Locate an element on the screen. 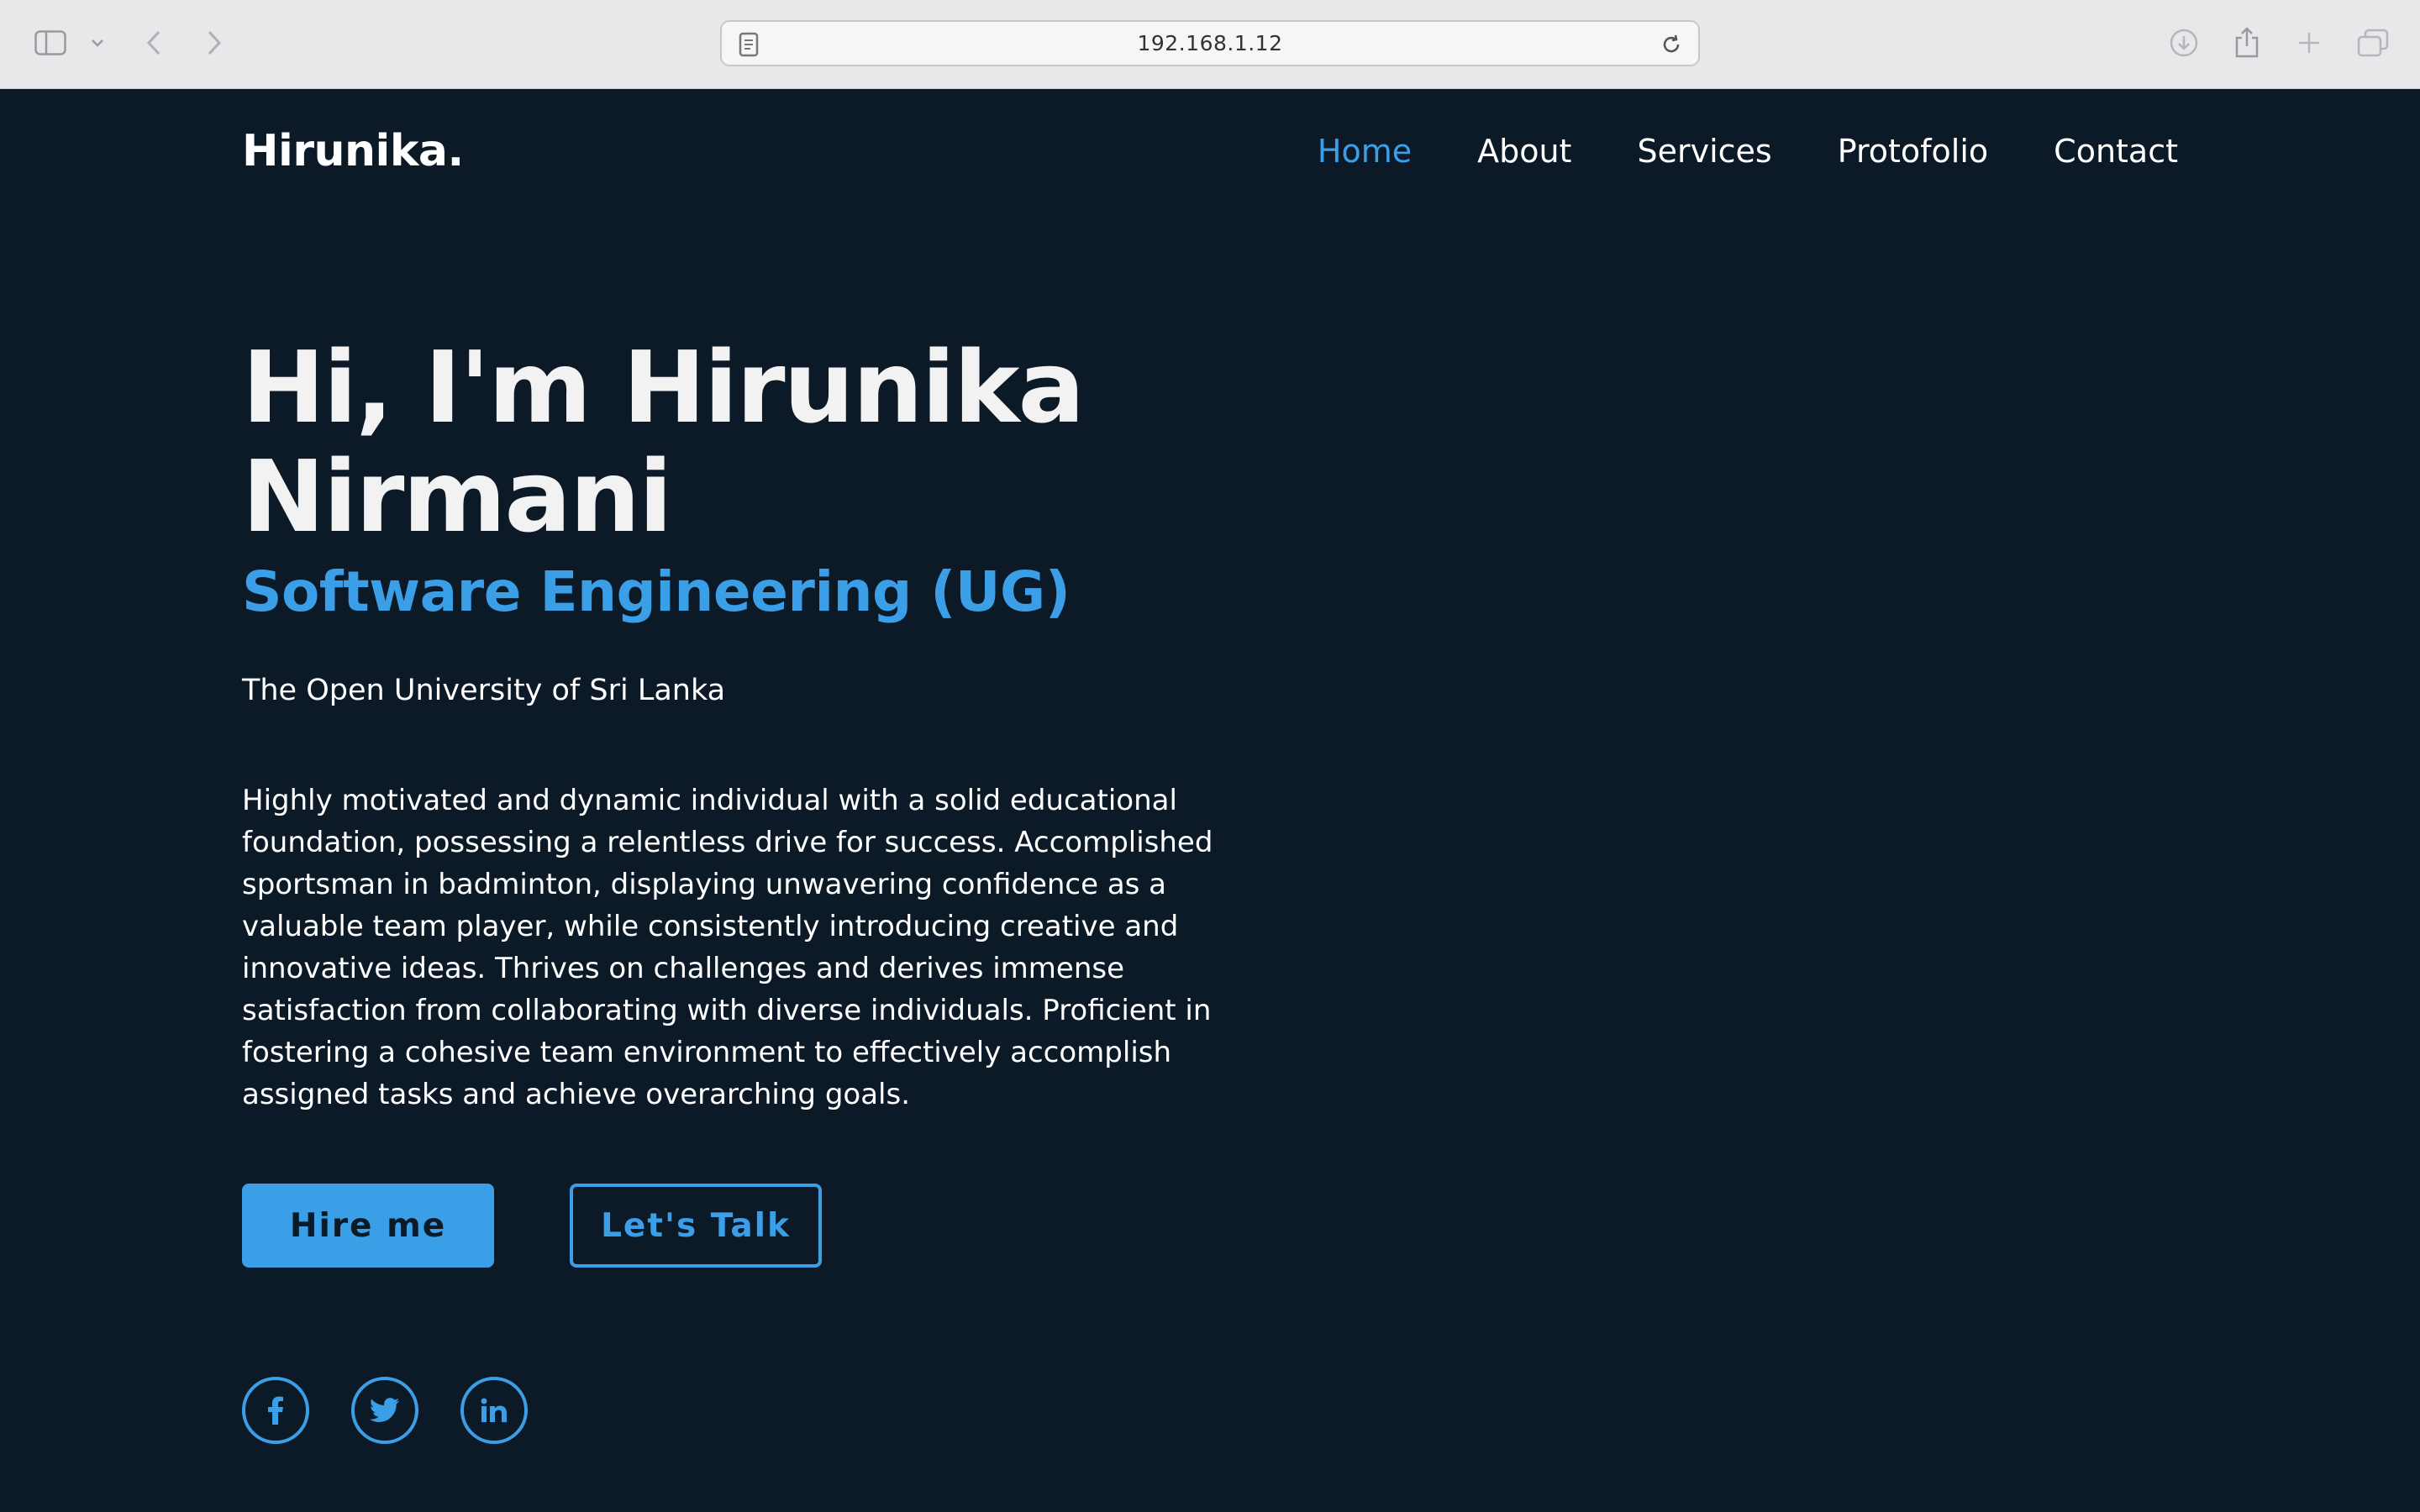  share-icon is located at coordinates (2247, 42).